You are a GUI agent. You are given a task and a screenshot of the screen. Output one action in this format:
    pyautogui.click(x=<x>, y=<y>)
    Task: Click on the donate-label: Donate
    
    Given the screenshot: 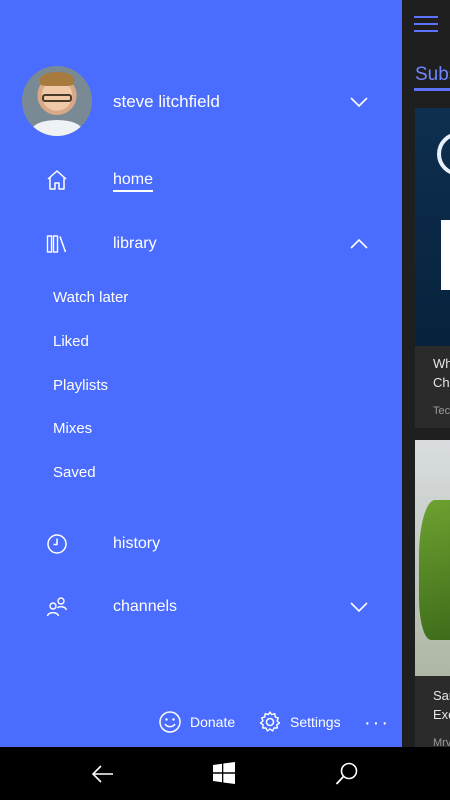 What is the action you would take?
    pyautogui.click(x=213, y=722)
    